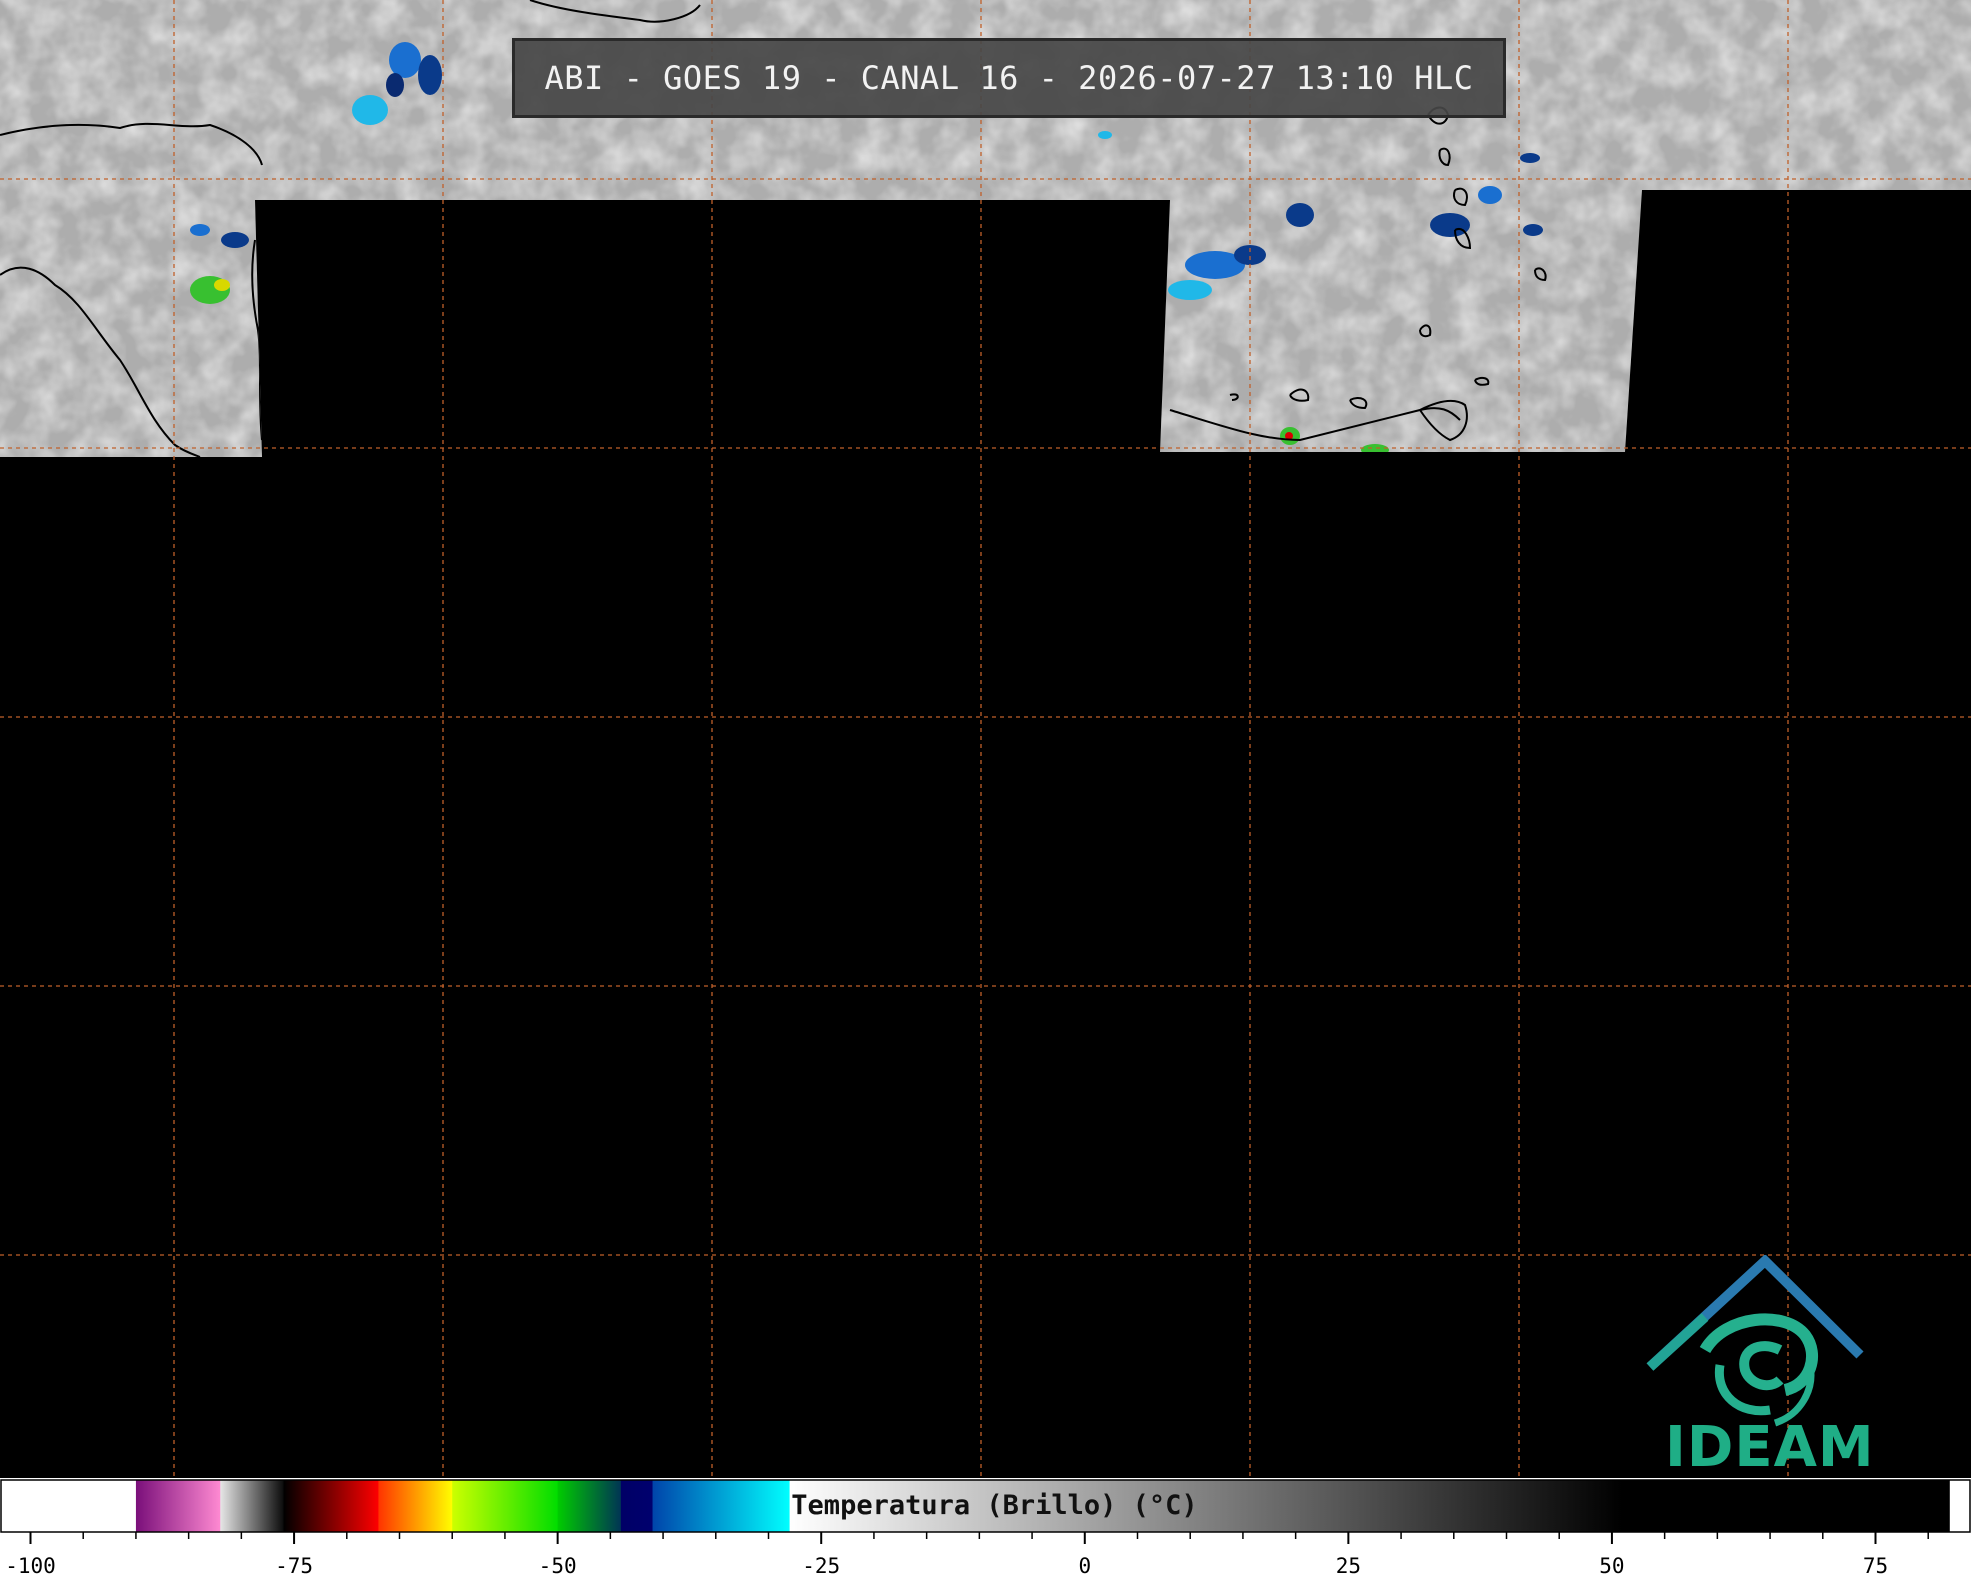  Describe the element at coordinates (821, 1565) in the screenshot. I see `colorbar-tick-label: -25` at that location.